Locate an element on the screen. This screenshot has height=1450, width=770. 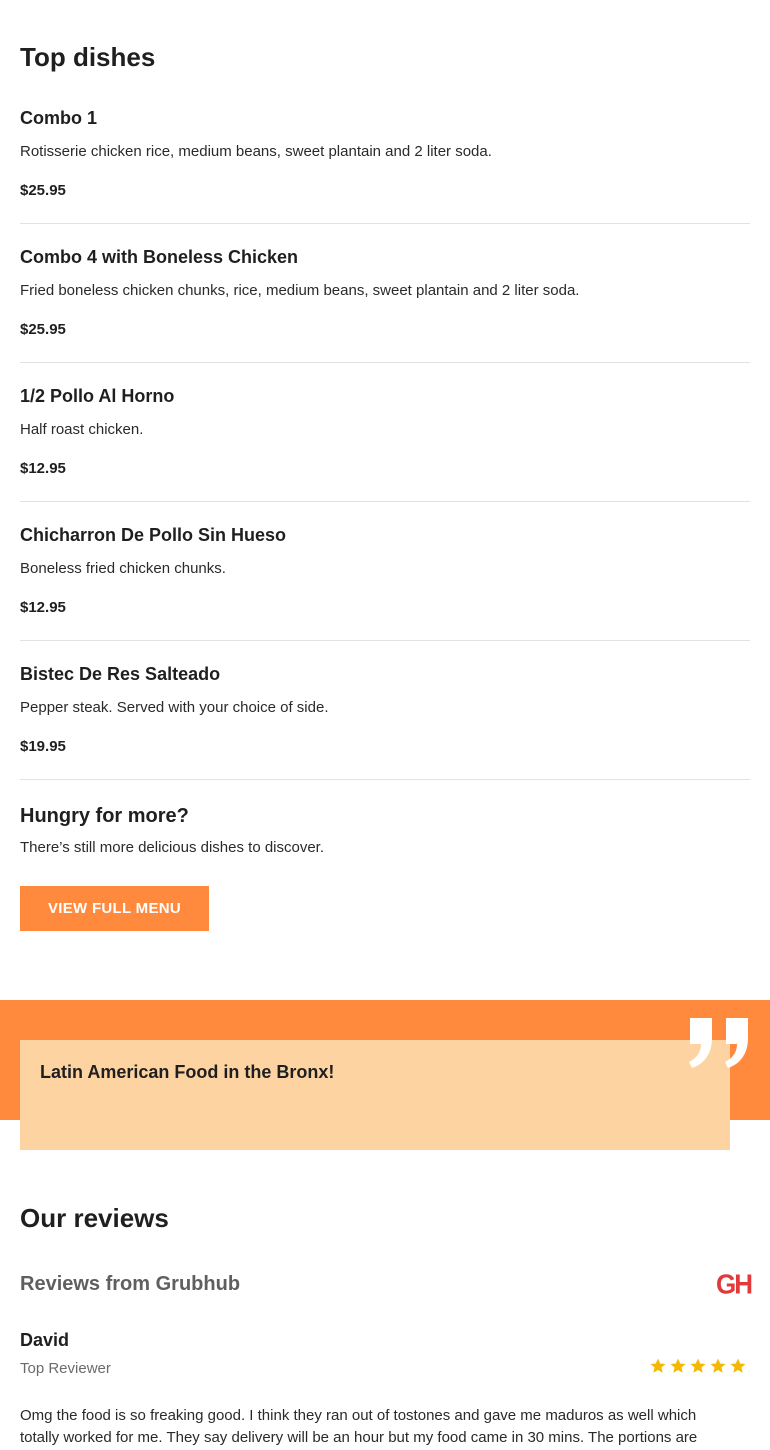
view-full-menu-button: VIEW FULL MENU is located at coordinates (114, 908).